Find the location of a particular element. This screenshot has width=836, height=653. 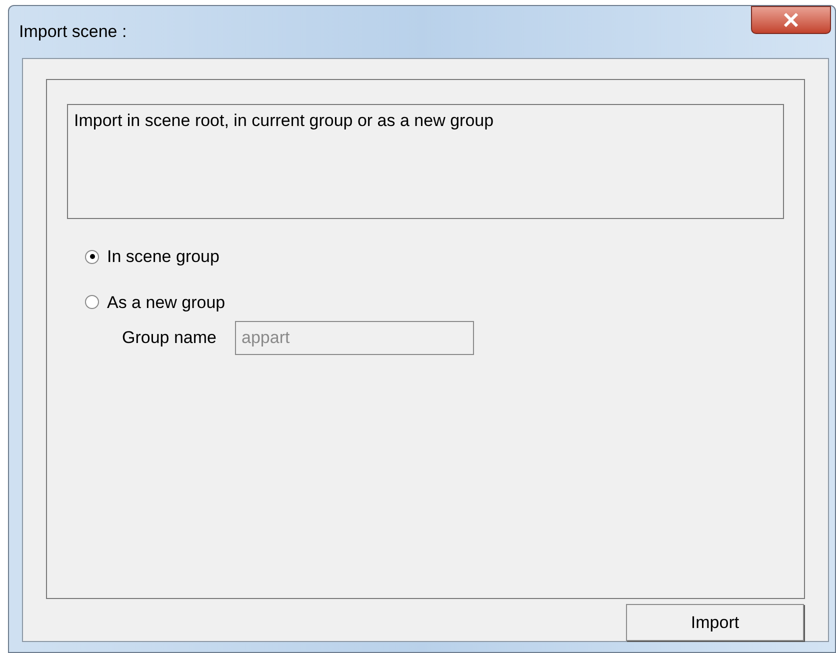

close-icon is located at coordinates (791, 20).